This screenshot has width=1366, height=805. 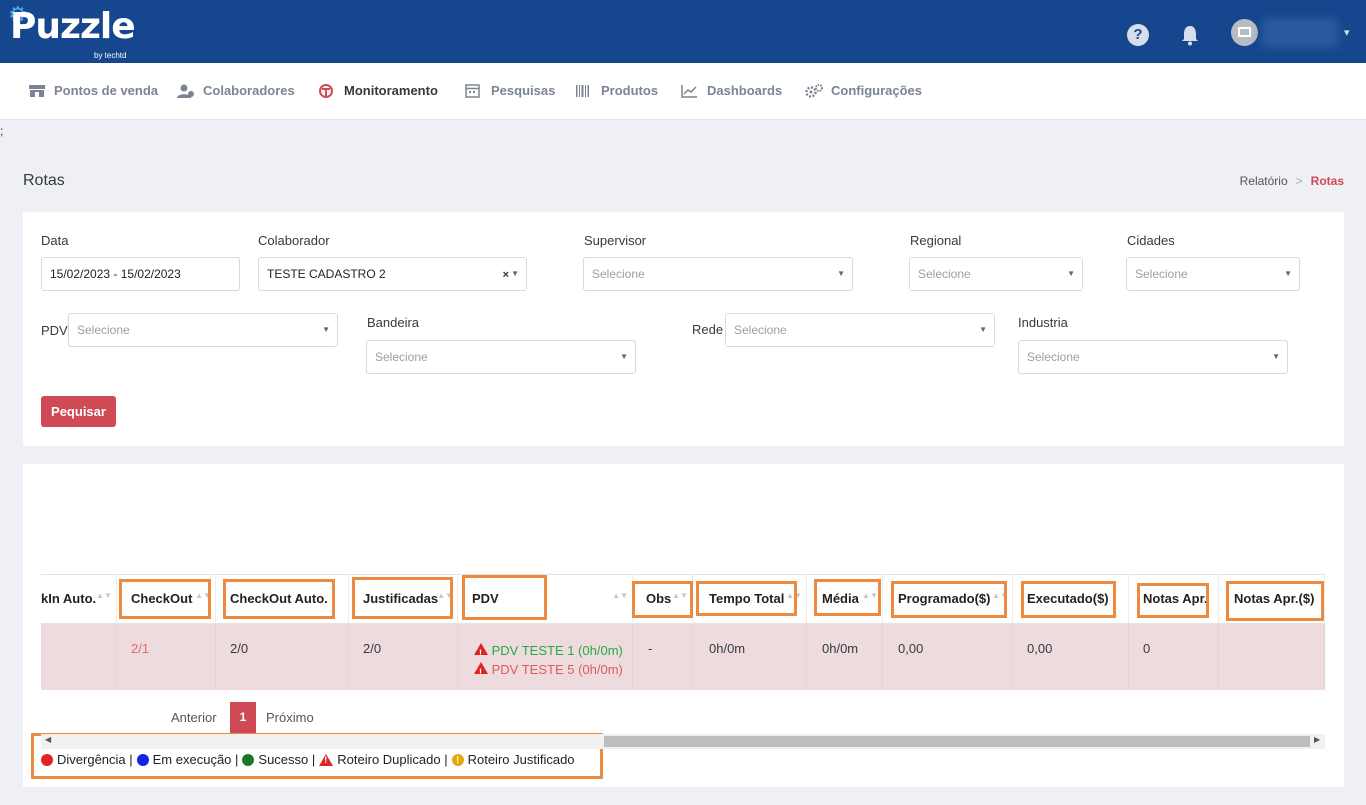 I want to click on column-header-justificadas: Justificadas ▲▼, so click(x=403, y=599).